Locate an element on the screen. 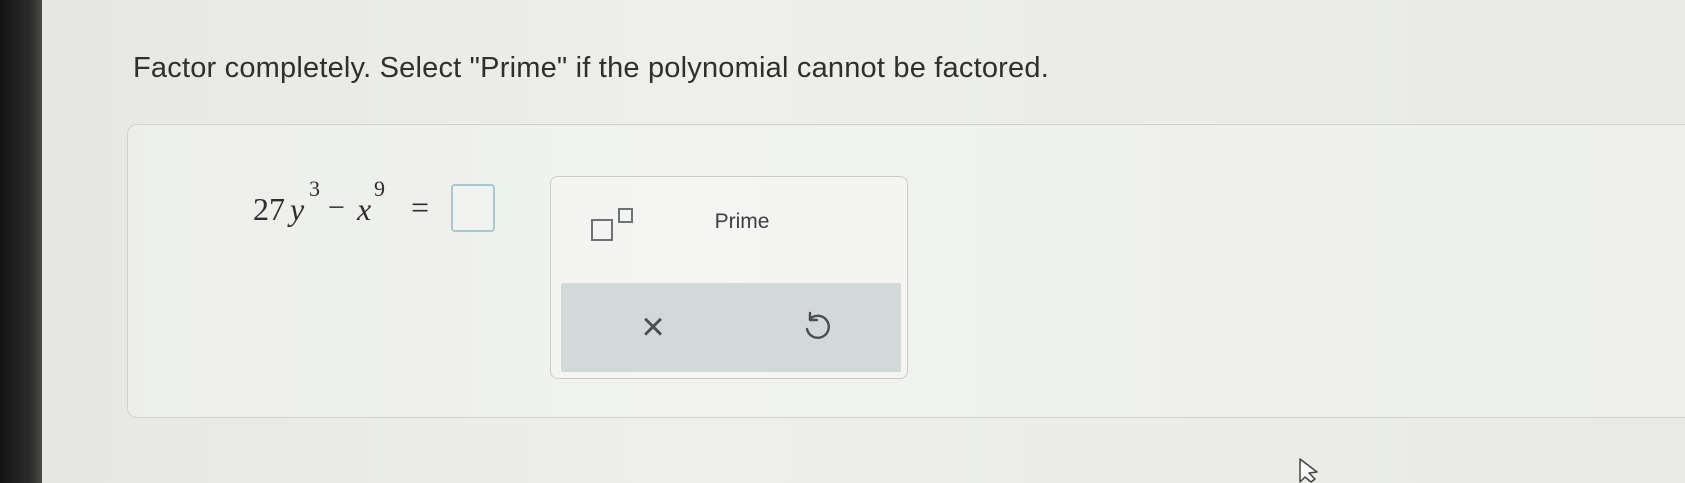  minus-sign: − is located at coordinates (336, 207).